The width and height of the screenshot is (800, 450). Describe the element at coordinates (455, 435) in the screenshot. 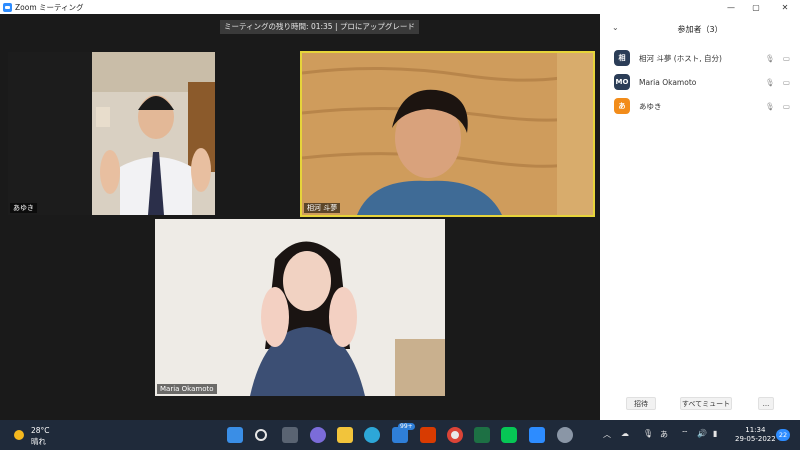

I see `chrome-icon` at that location.